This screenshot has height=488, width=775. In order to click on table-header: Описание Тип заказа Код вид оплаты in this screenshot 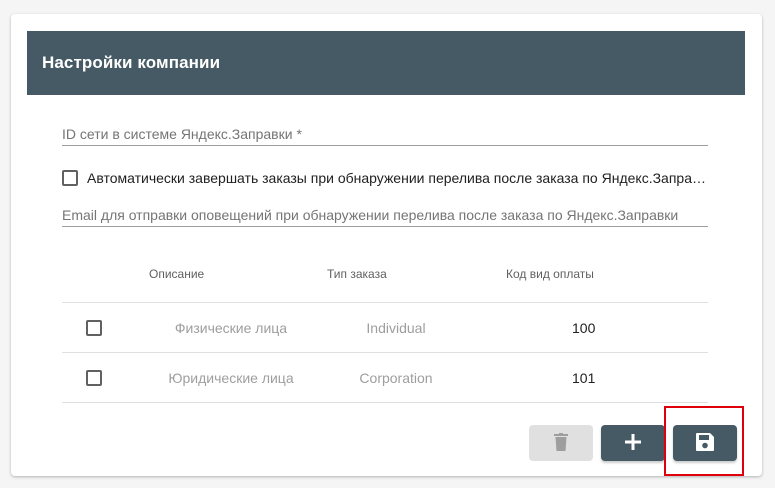, I will do `click(385, 278)`.